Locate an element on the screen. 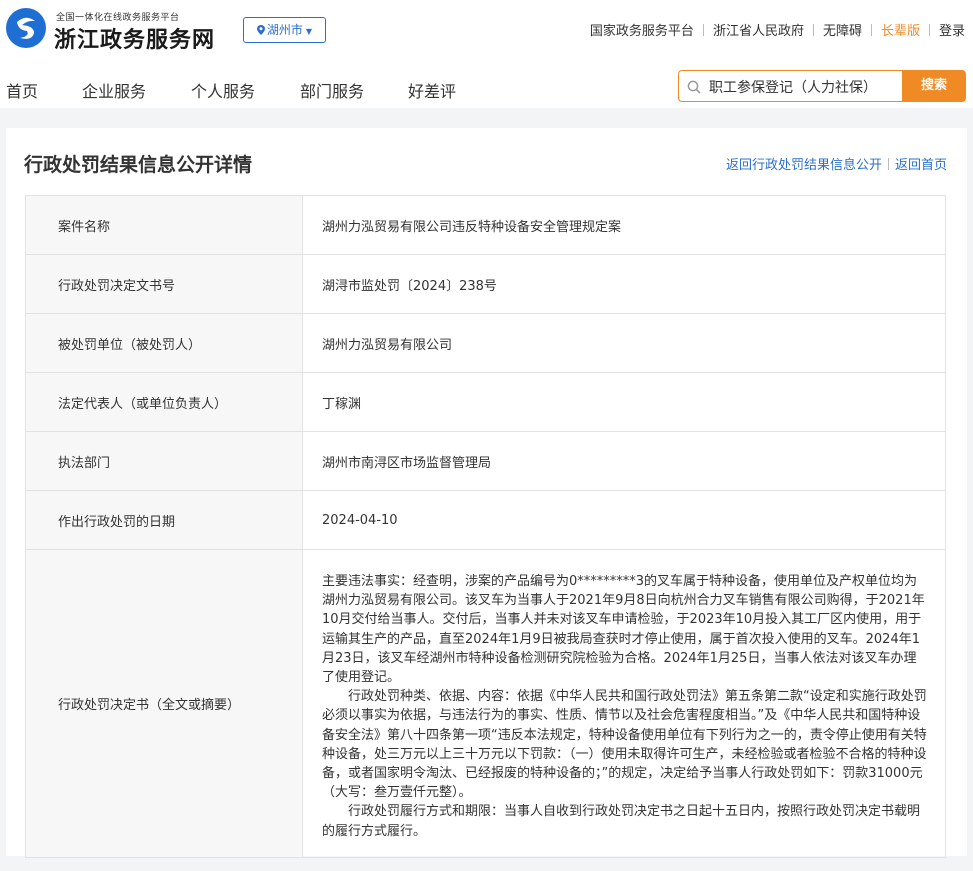  row-value-enforcement-department: 湖州市南浔区市场监督管理局 is located at coordinates (624, 461).